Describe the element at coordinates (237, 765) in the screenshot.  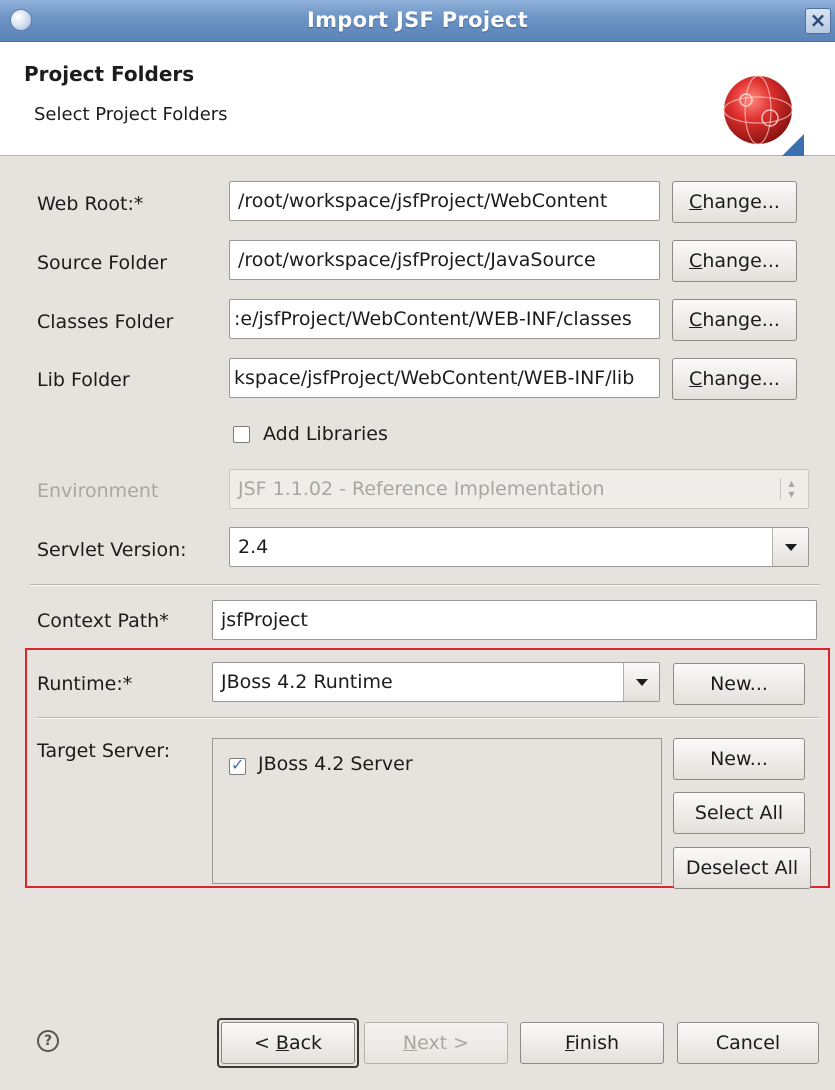
I see `target-server-checkbox` at that location.